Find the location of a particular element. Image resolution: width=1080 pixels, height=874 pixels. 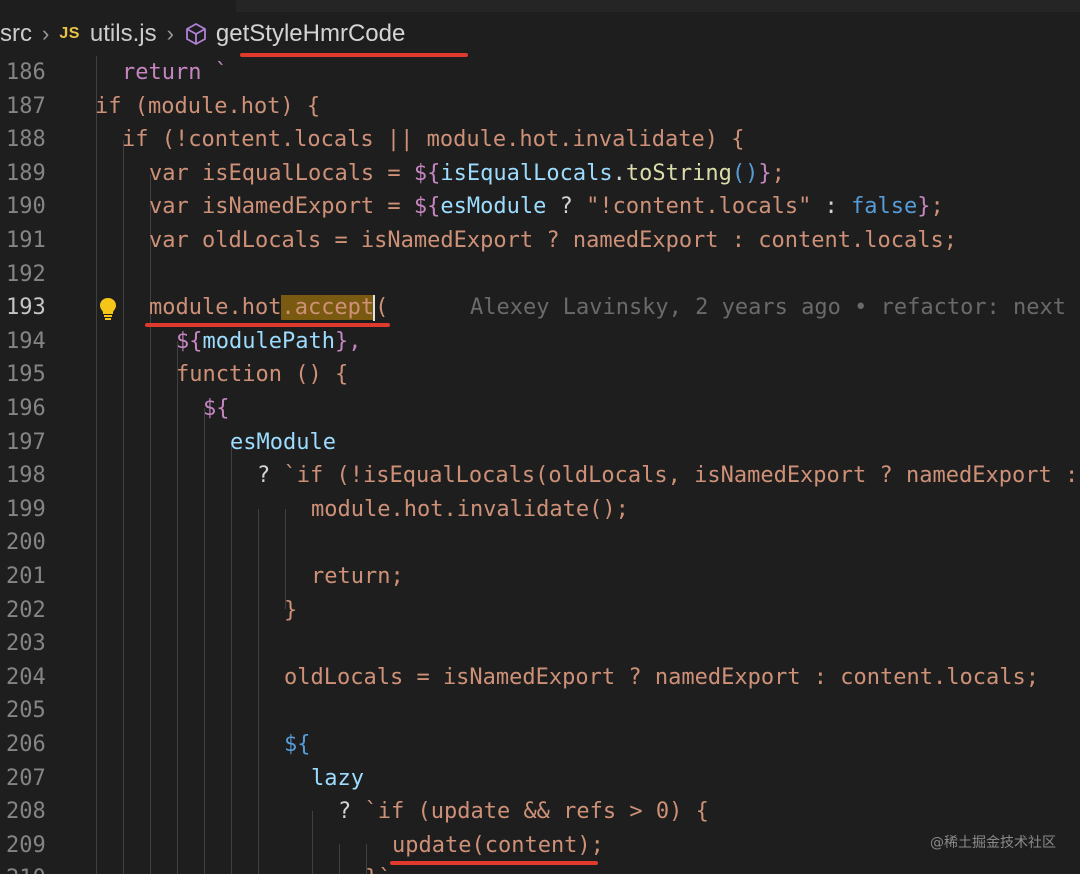

code-line: 205 is located at coordinates (540, 711).